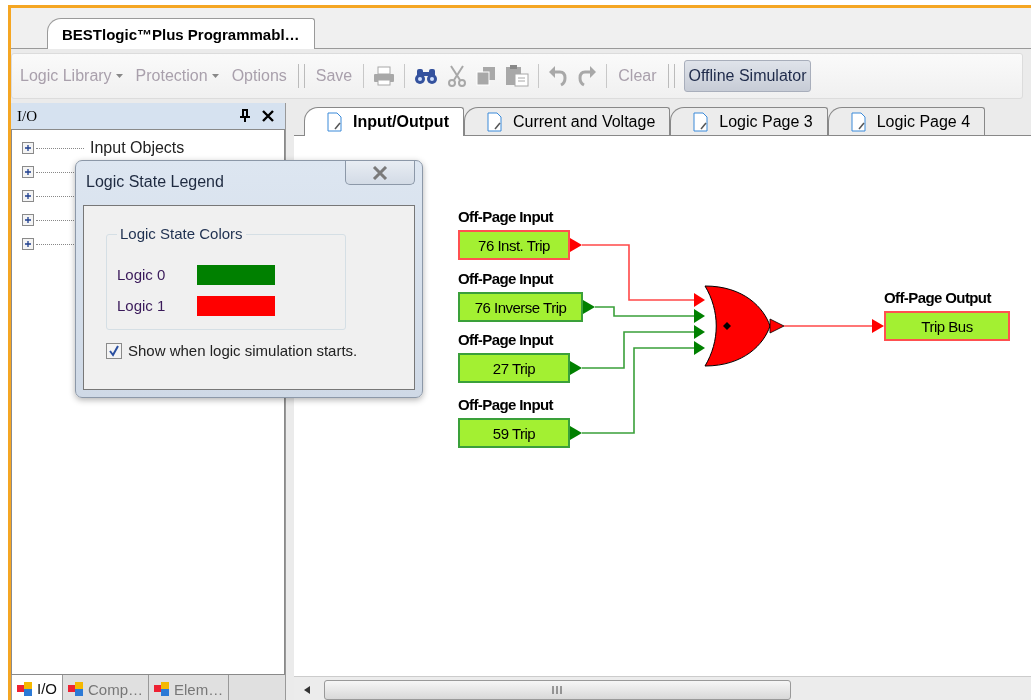  Describe the element at coordinates (243, 350) in the screenshot. I see `checkbox-label: Show when logic simulation starts.` at that location.